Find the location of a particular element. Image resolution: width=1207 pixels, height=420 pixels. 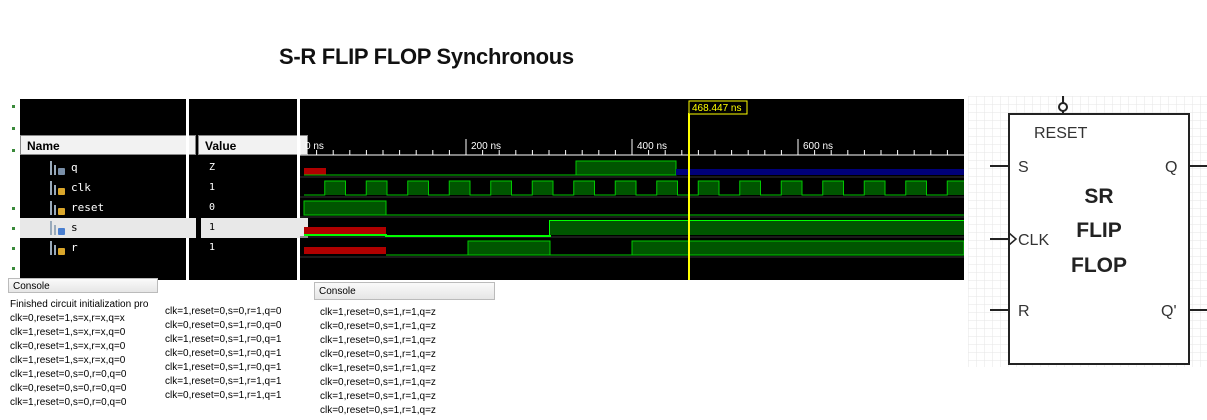

signal-name: clk is located at coordinates (81, 187).